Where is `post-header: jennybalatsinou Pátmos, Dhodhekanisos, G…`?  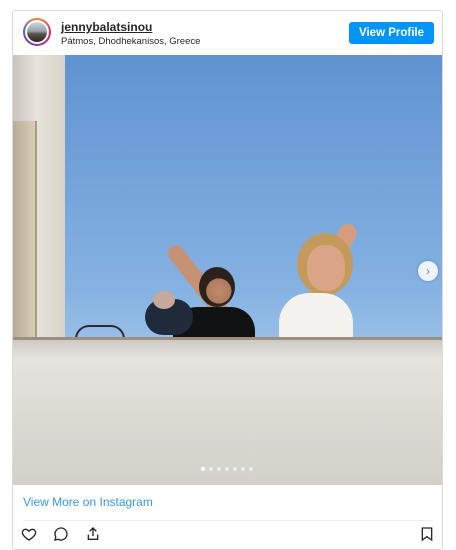 post-header: jennybalatsinou Pátmos, Dhodhekanisos, G… is located at coordinates (227, 33).